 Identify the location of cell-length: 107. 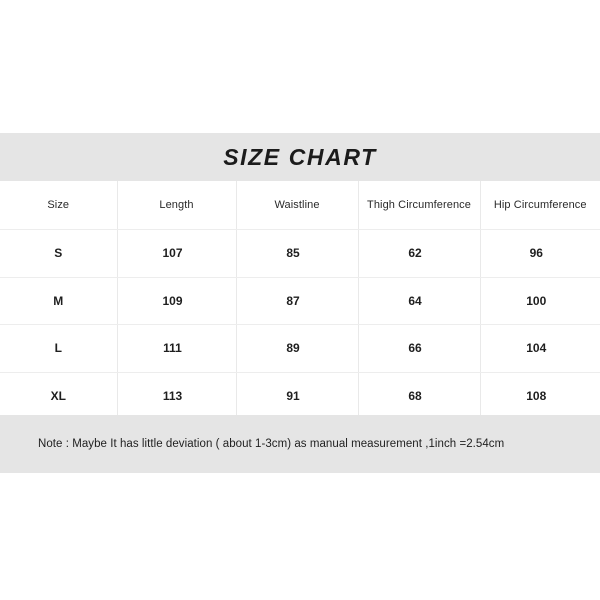
(177, 253).